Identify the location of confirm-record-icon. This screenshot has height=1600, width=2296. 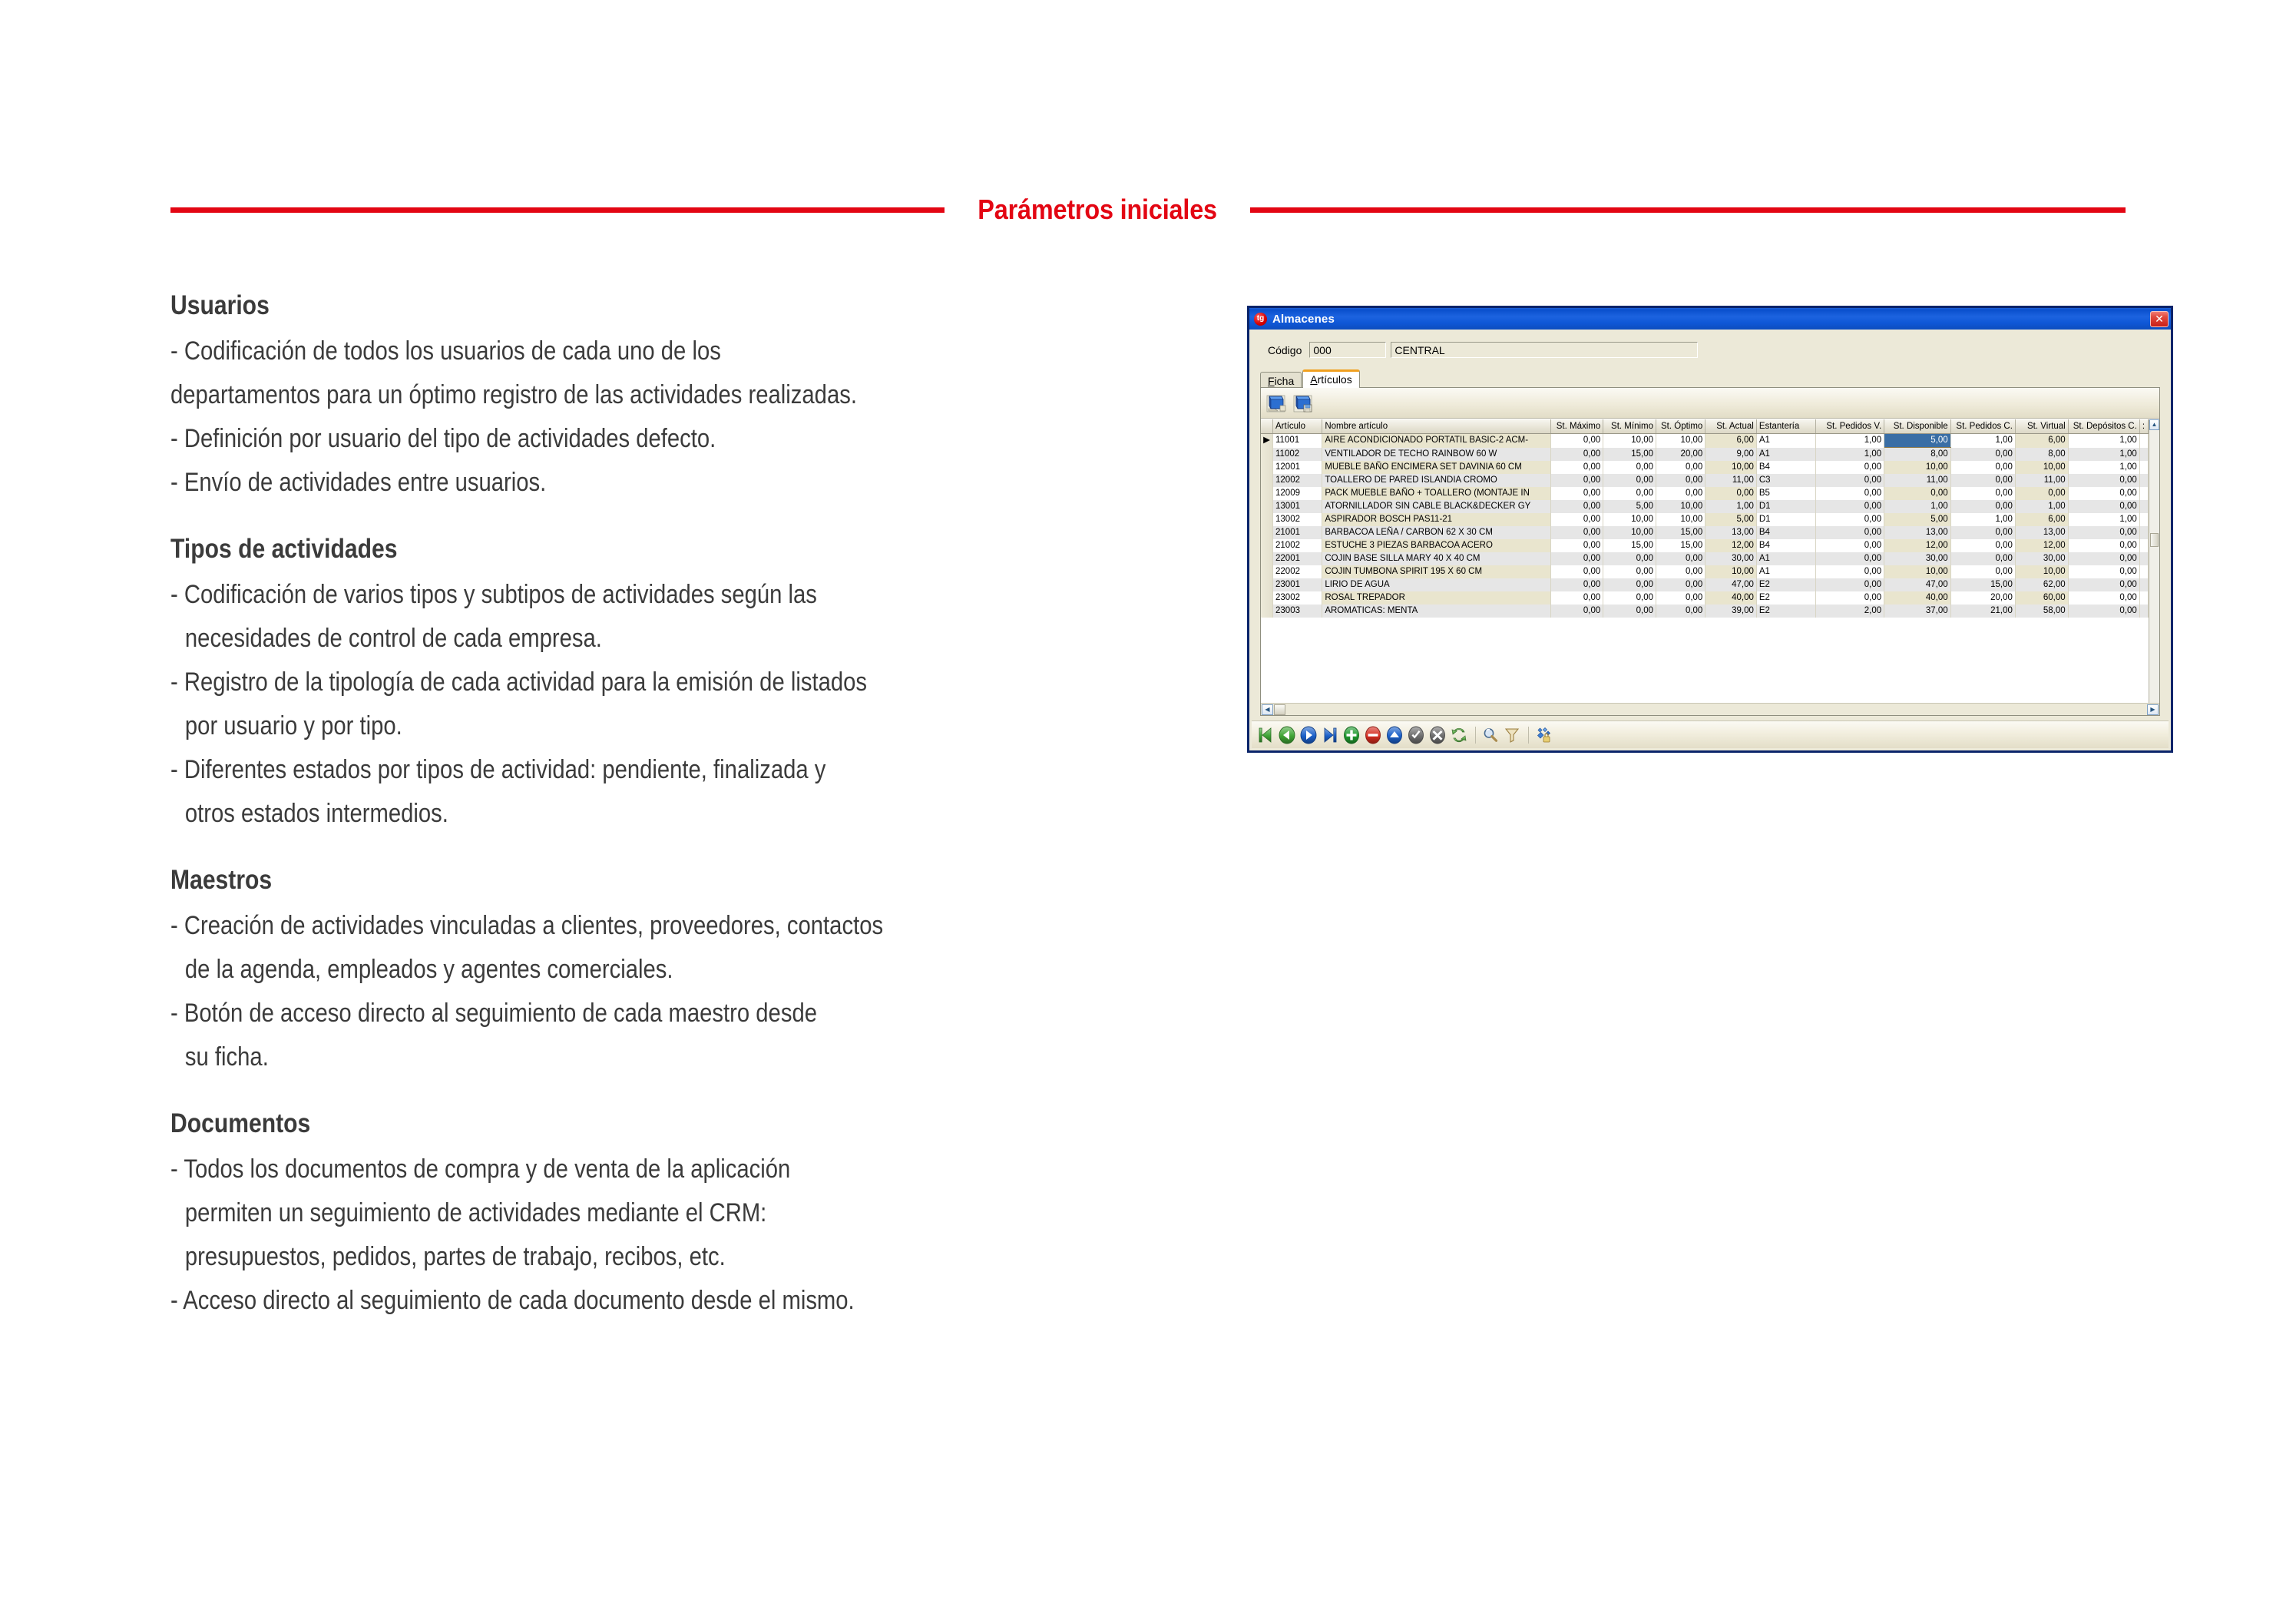
(1416, 735).